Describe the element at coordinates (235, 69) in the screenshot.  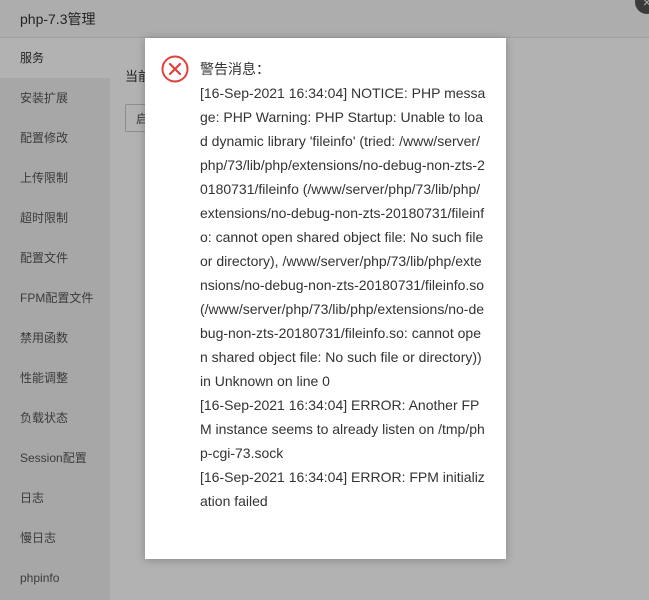
I see `dialog-heading: 警告消息：` at that location.